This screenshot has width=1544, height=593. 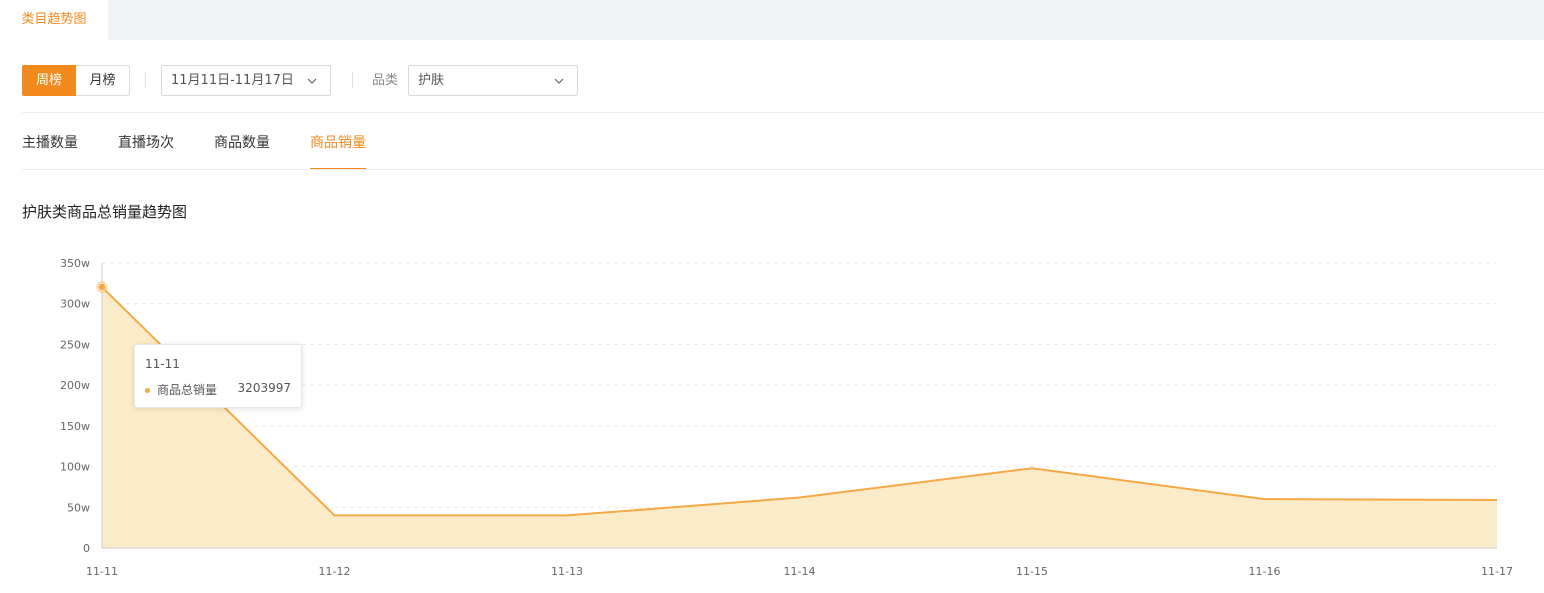 What do you see at coordinates (75, 385) in the screenshot?
I see `y-tick-label: 200w` at bounding box center [75, 385].